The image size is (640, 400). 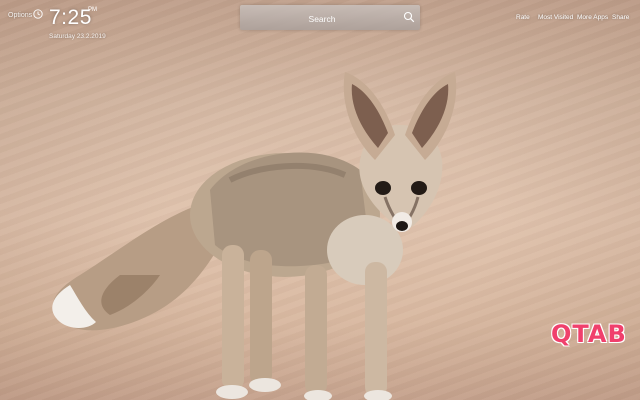 I want to click on clock-date: Saturday 23.2.2019, so click(x=77, y=36).